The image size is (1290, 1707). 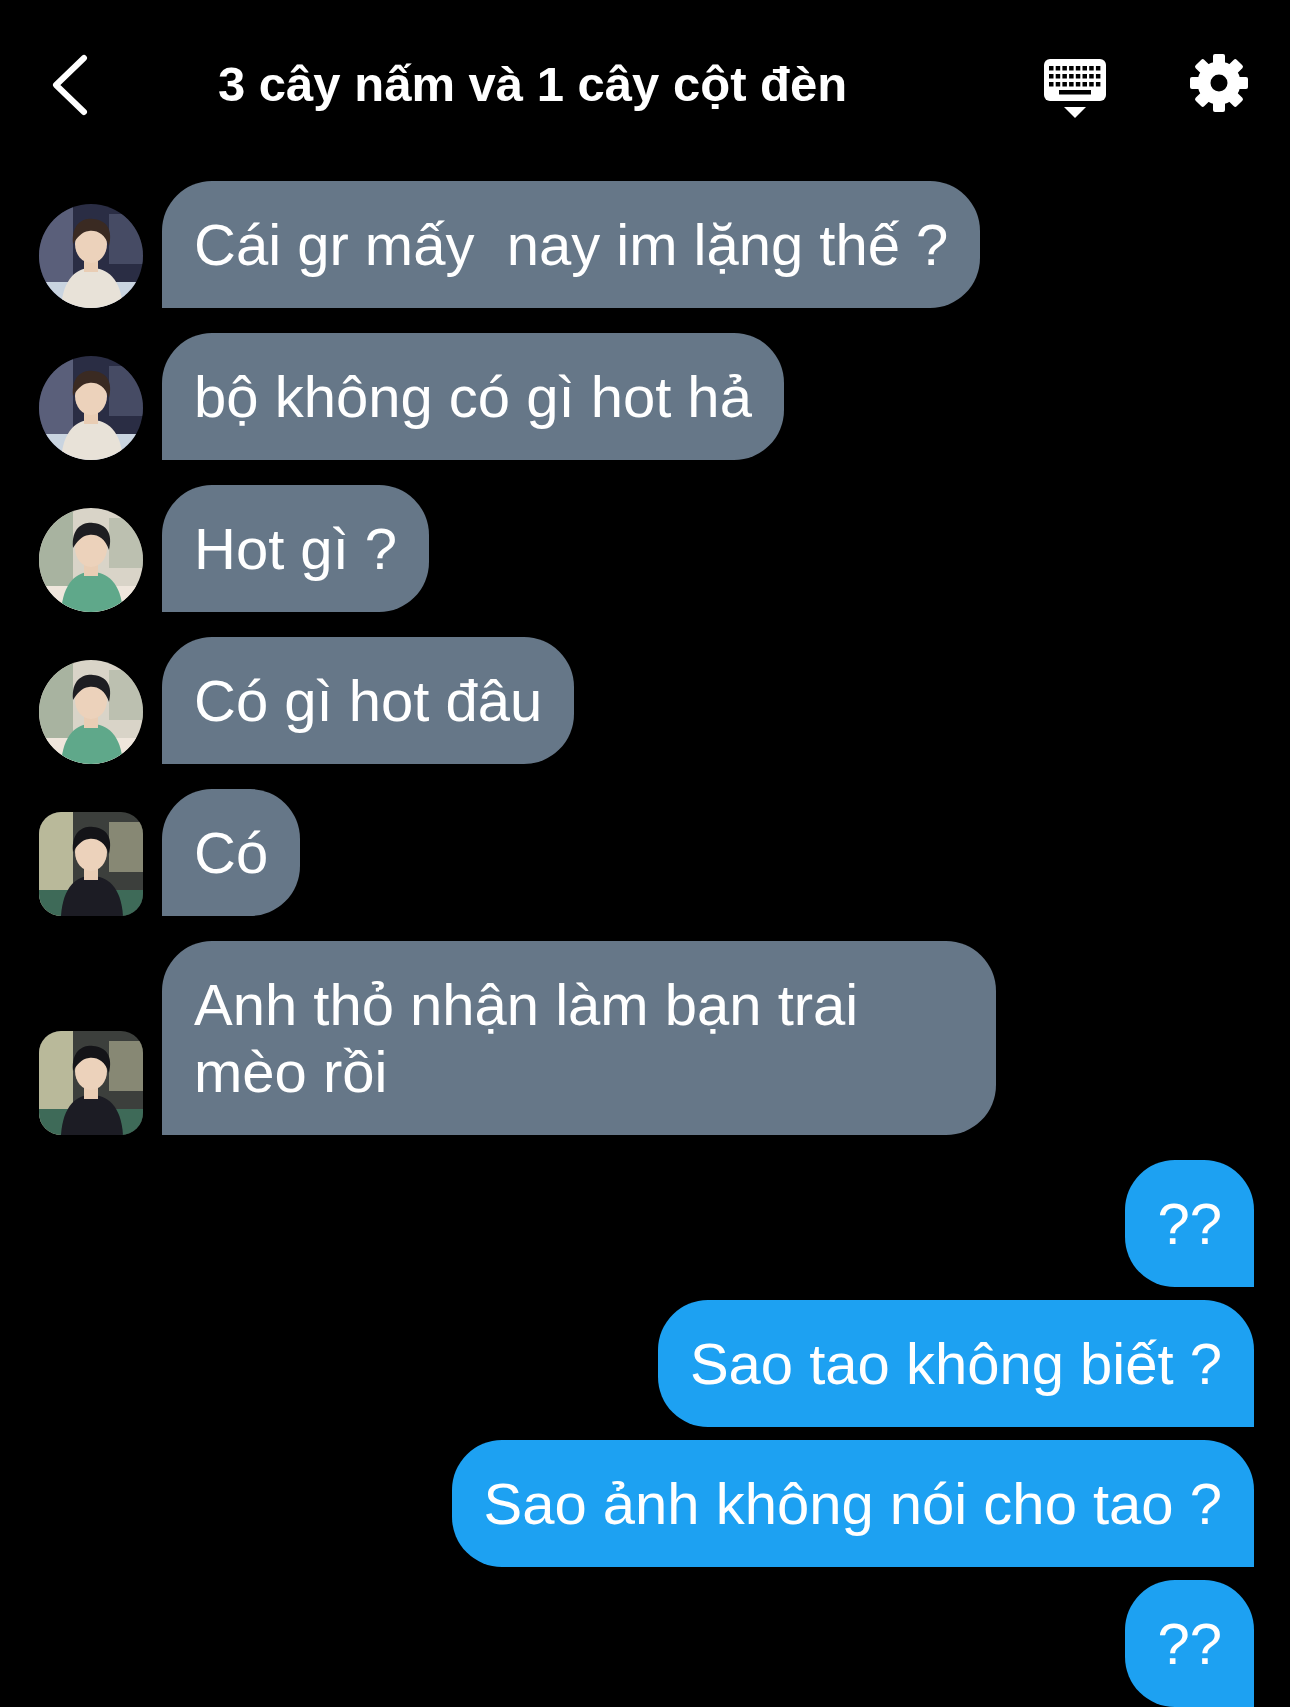 What do you see at coordinates (852, 1503) in the screenshot?
I see `message-bubble: Sao ảnh không nói cho tao ?` at bounding box center [852, 1503].